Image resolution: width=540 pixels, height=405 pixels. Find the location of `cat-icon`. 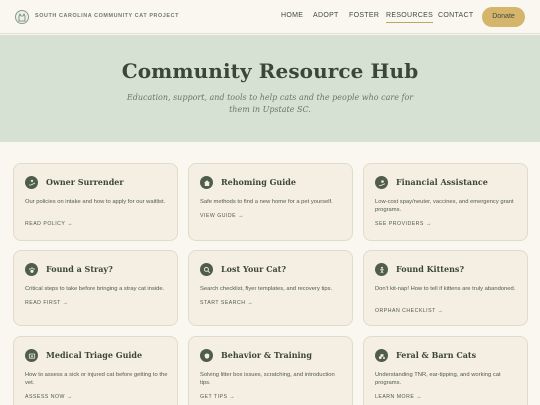

cat-icon is located at coordinates (22, 17).